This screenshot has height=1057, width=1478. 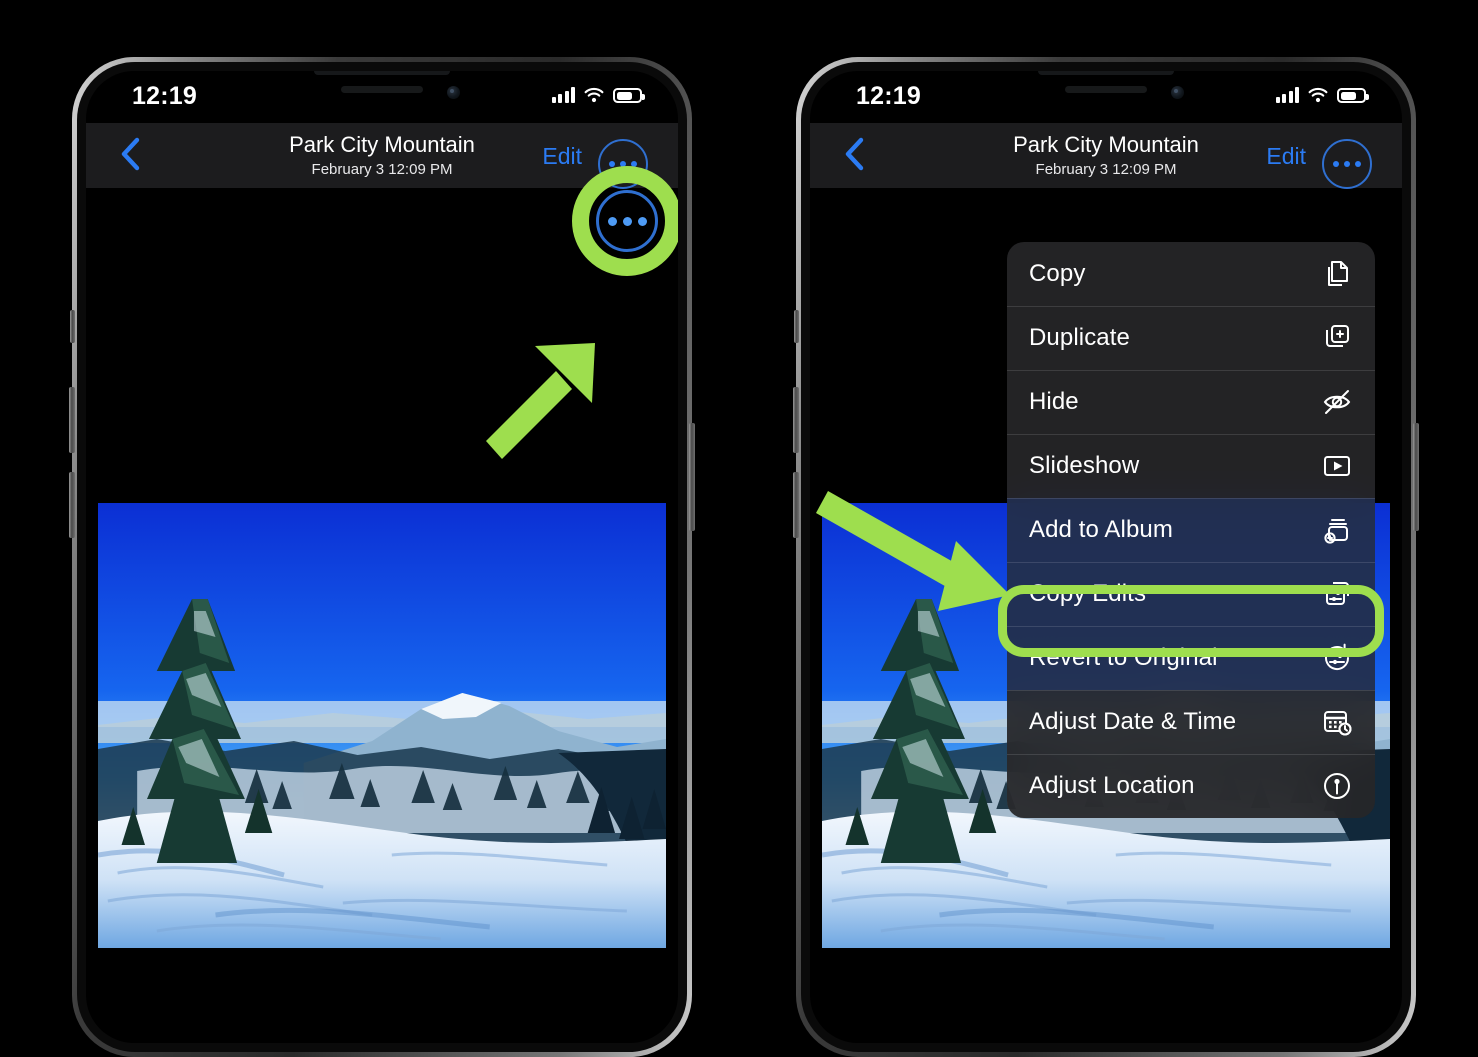 What do you see at coordinates (627, 221) in the screenshot?
I see `more-ellipsis-icon-highlighted` at bounding box center [627, 221].